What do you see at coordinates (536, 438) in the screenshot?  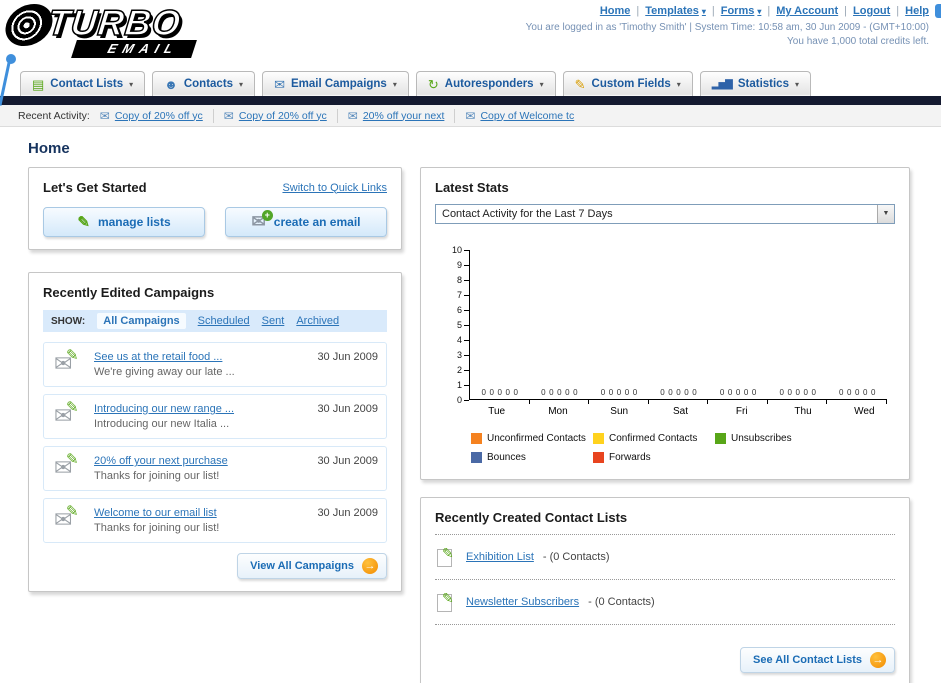 I see `legend-label: Unconfirmed Contacts` at bounding box center [536, 438].